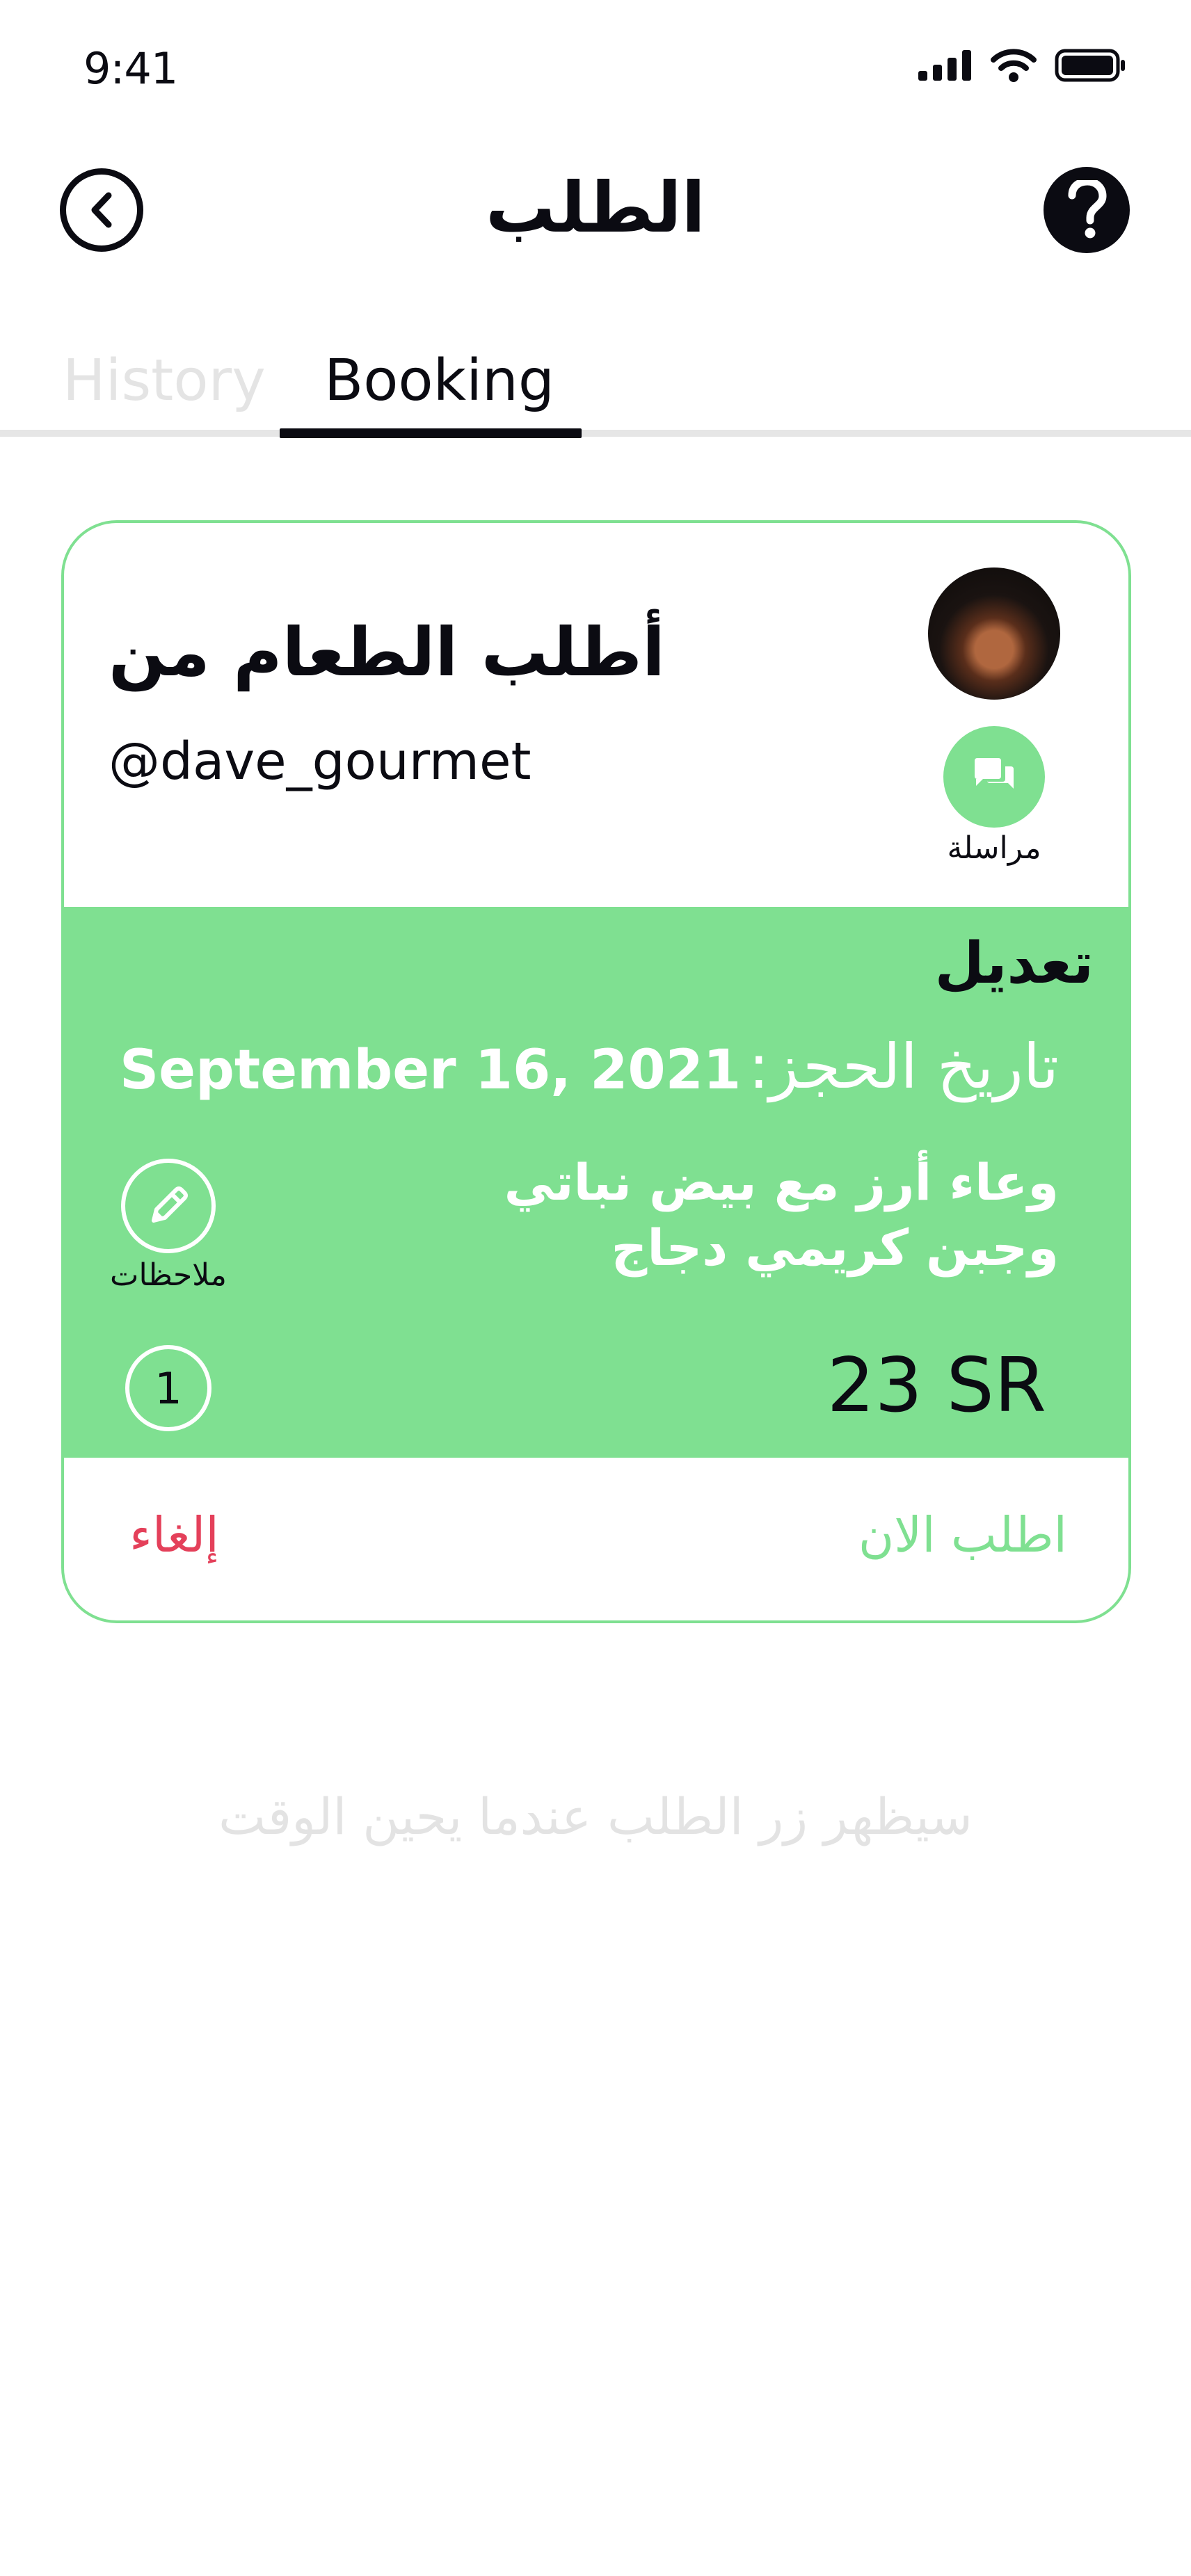 Image resolution: width=1191 pixels, height=2576 pixels. I want to click on card-actions: إلغاء اطلب الان, so click(596, 1539).